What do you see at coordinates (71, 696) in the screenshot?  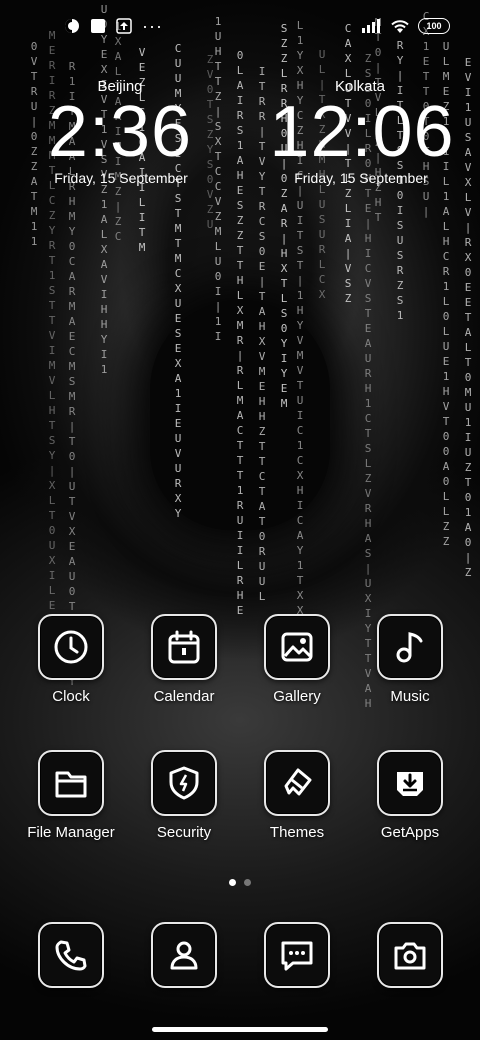 I see `app-label: Clock` at bounding box center [71, 696].